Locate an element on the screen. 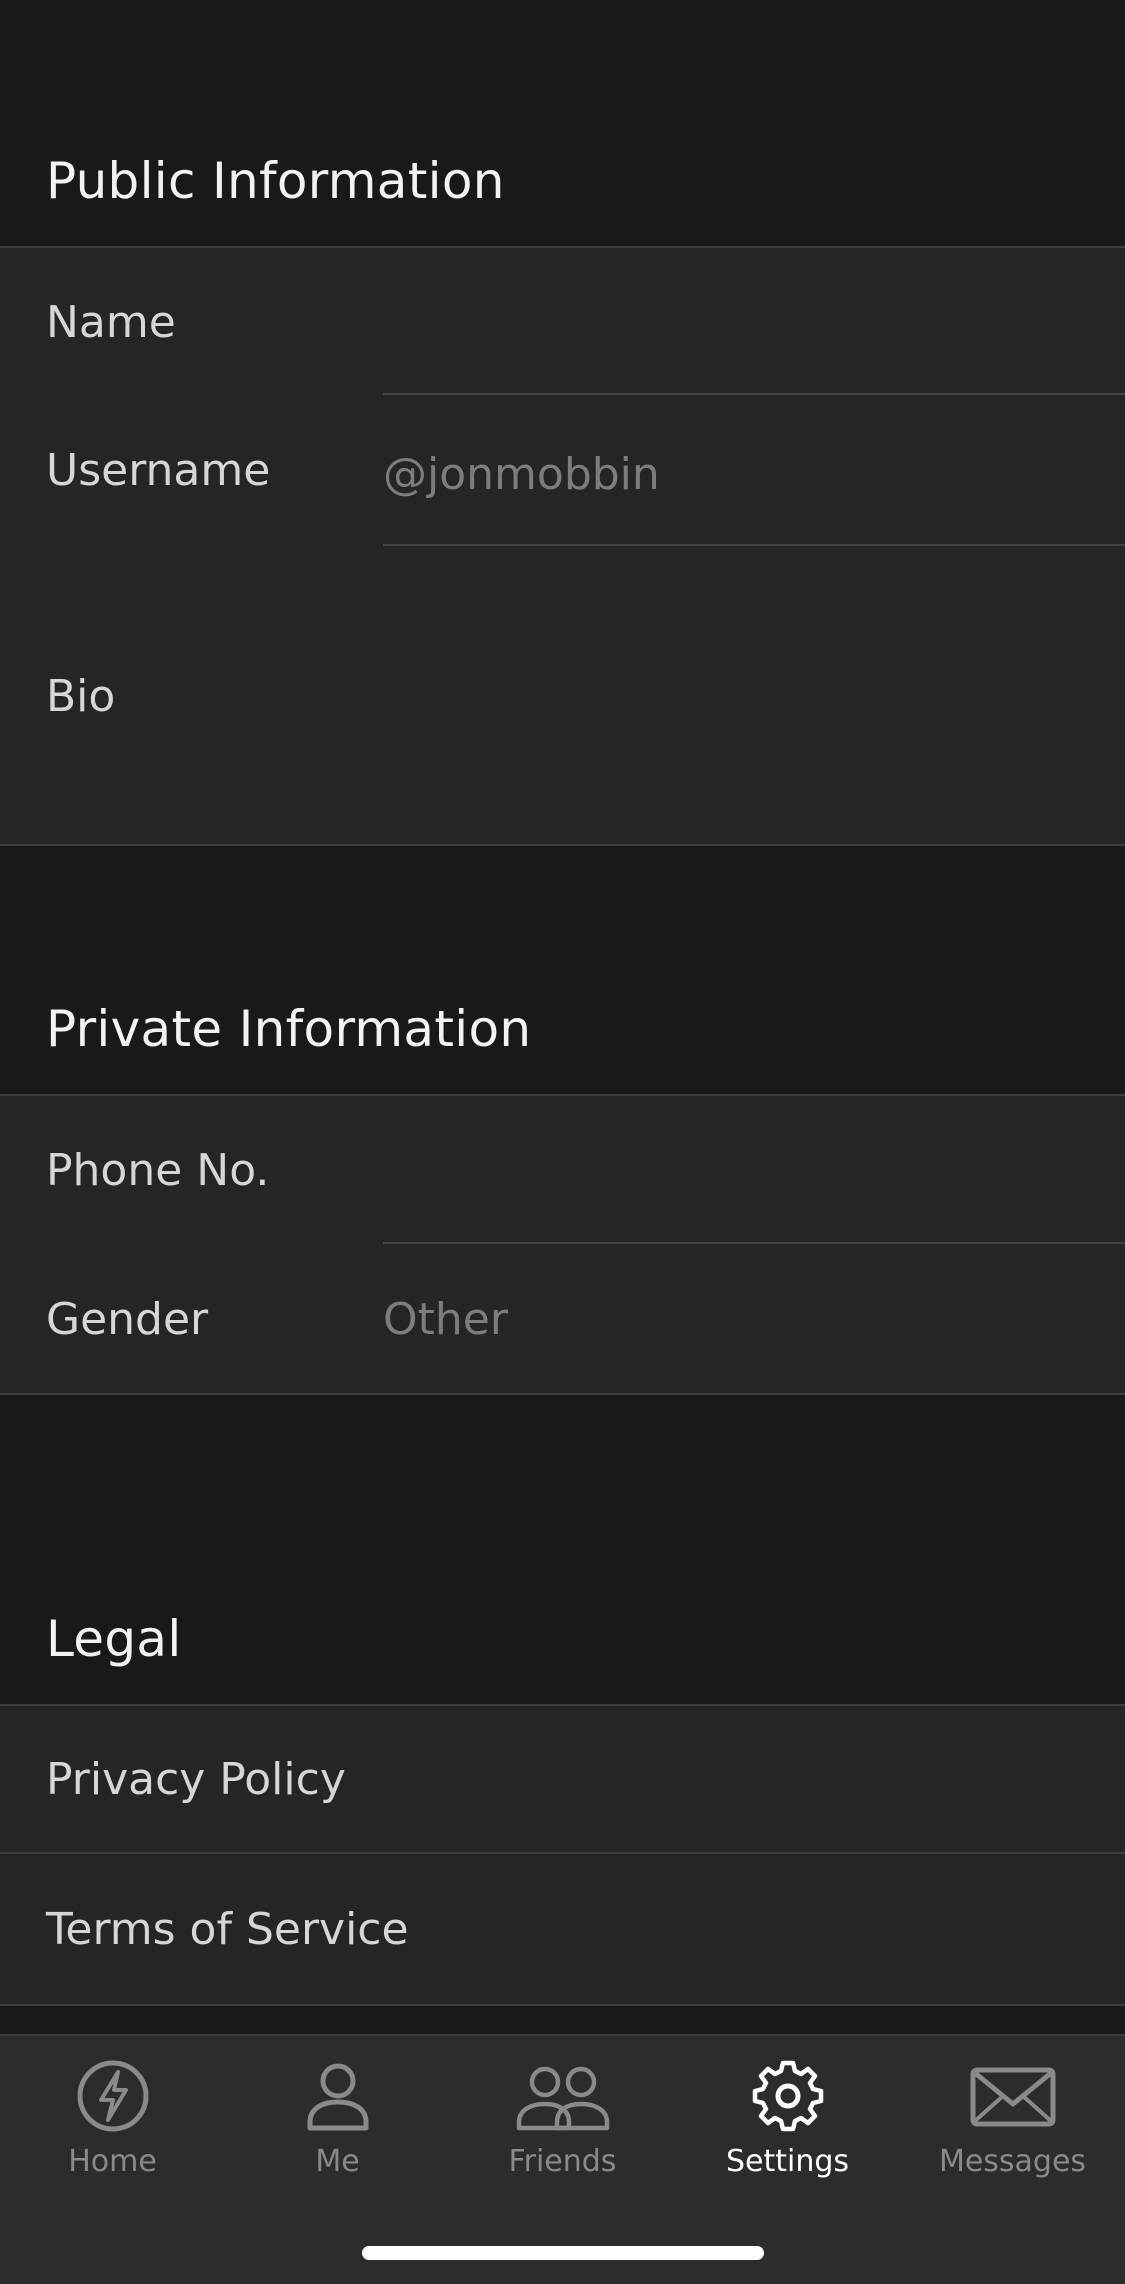 Image resolution: width=1125 pixels, height=2284 pixels. username-label: Username is located at coordinates (158, 470).